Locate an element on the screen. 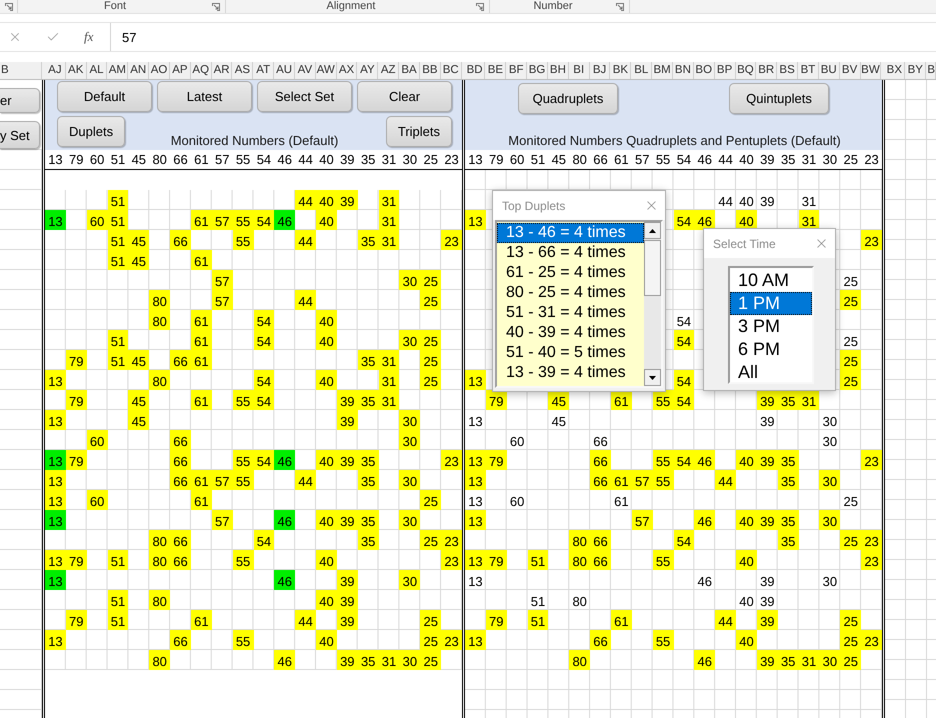 The image size is (936, 718). column-header: BR is located at coordinates (767, 70).